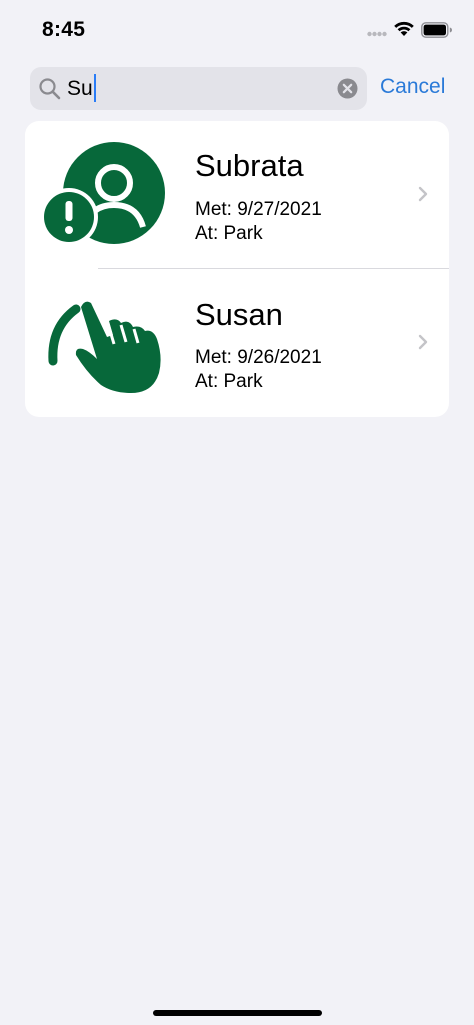 The height and width of the screenshot is (1025, 474). I want to click on person-alert-icon, so click(103, 194).